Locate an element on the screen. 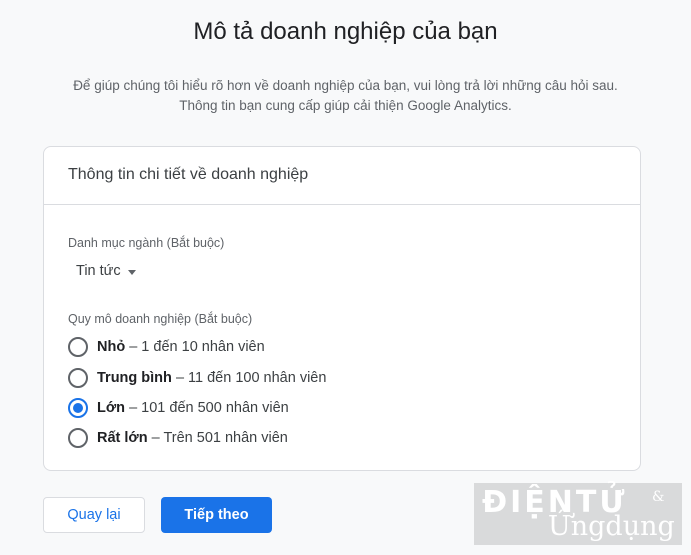  radio-medium is located at coordinates (78, 378).